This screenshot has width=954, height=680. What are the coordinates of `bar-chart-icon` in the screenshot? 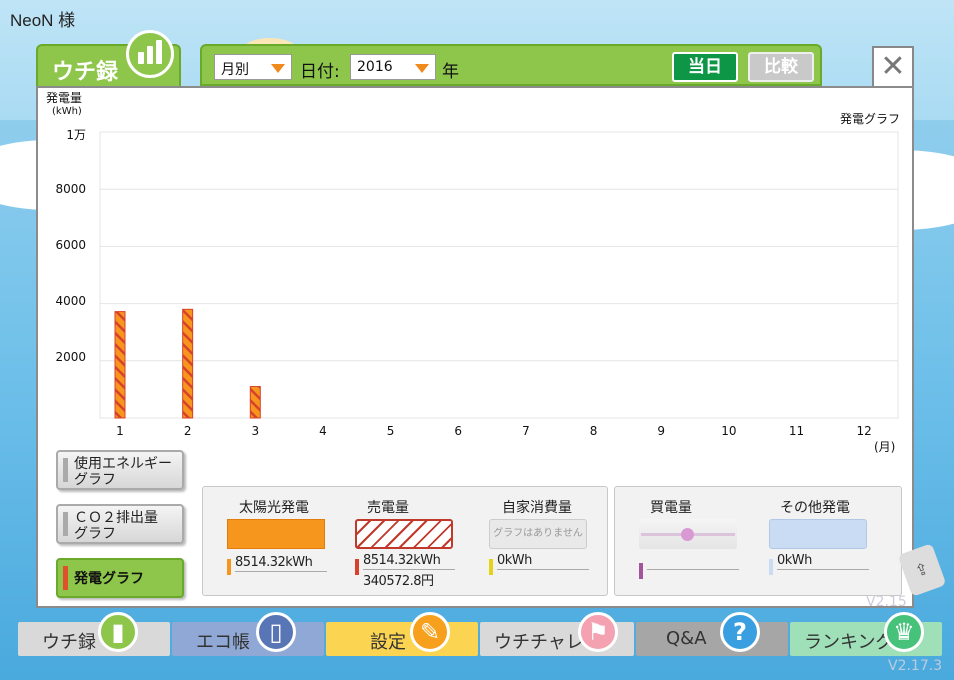 It's located at (150, 54).